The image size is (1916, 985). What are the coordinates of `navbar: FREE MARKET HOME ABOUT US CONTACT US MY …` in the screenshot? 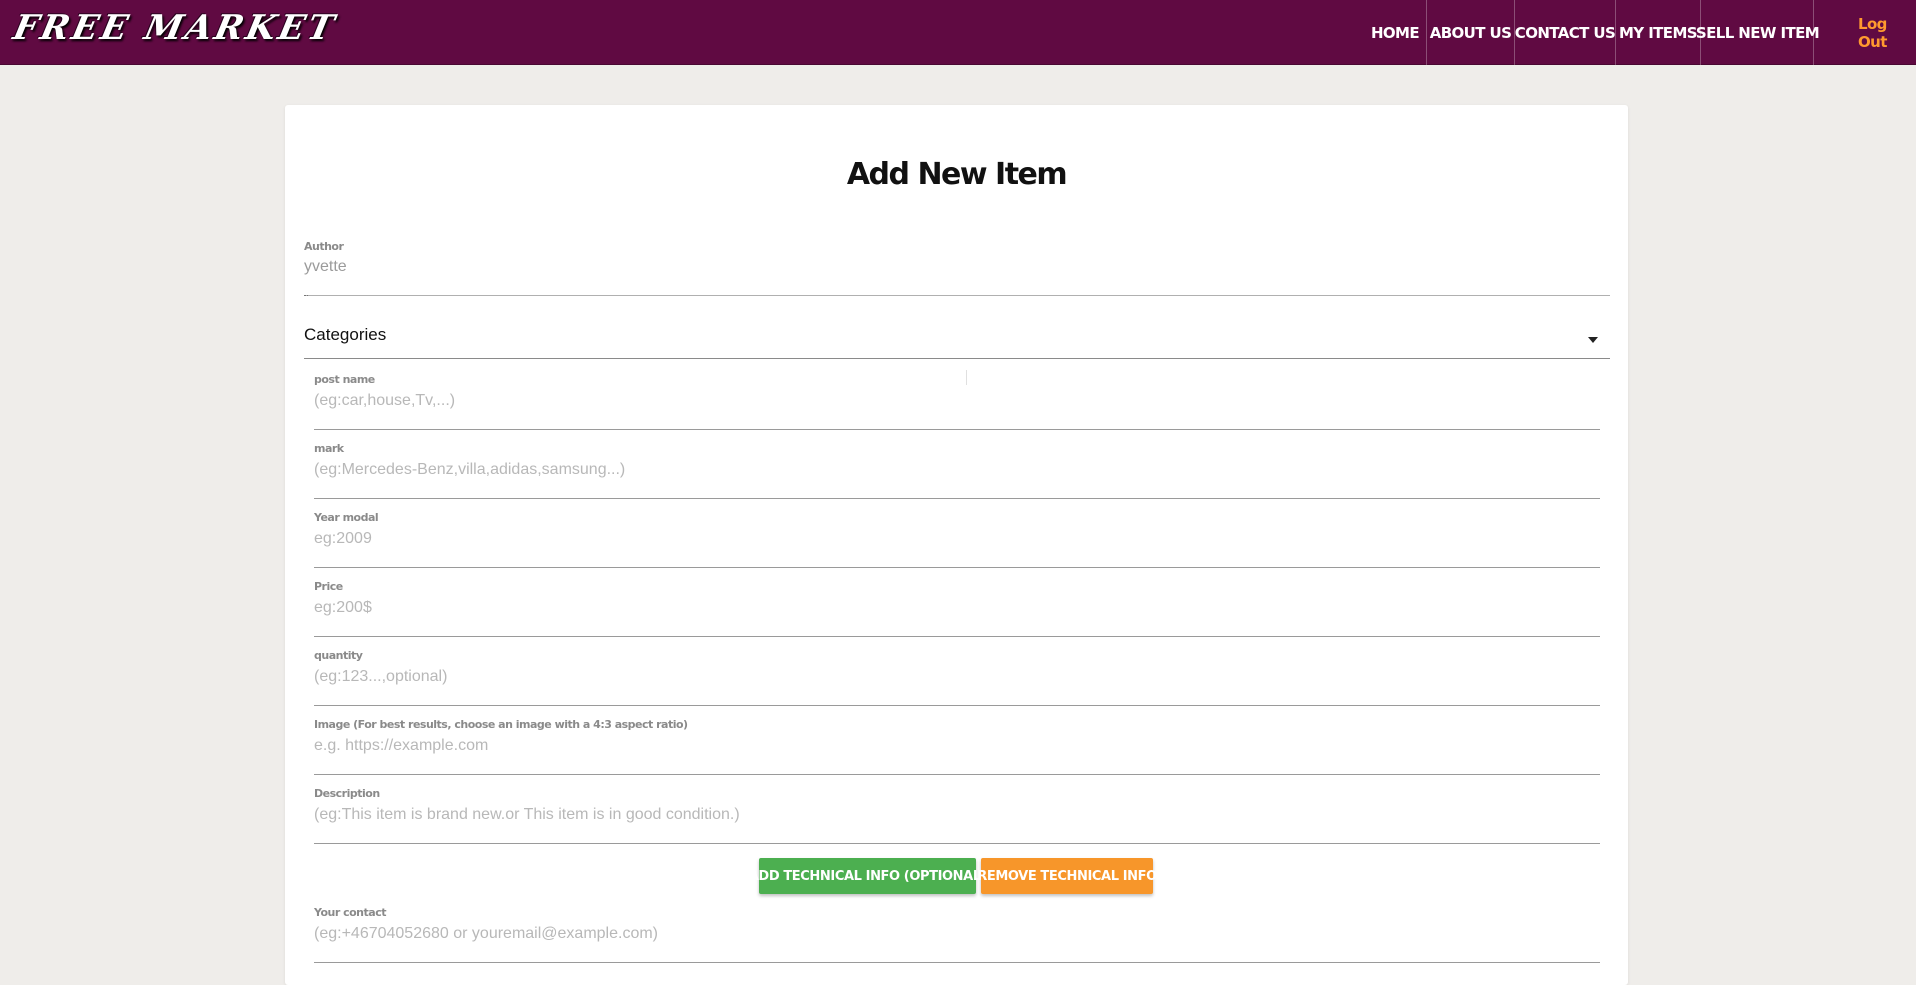 It's located at (958, 32).